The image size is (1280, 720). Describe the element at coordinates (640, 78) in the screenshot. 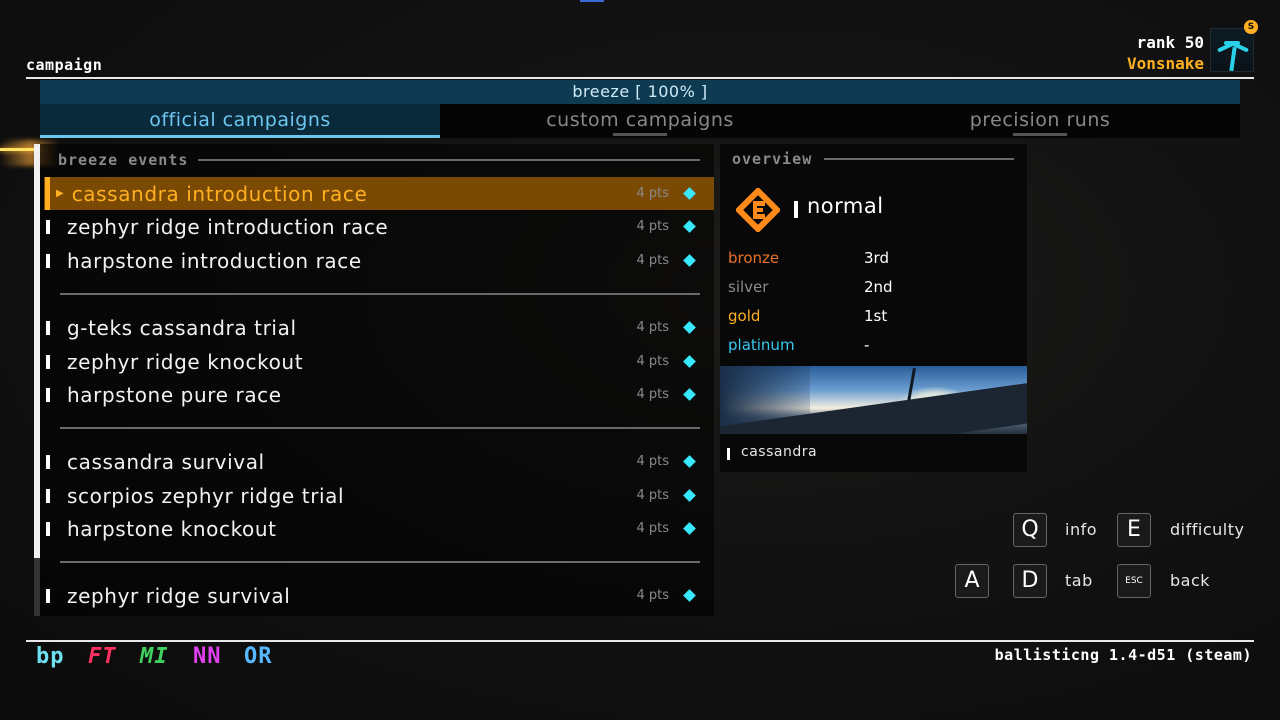

I see `header-divider` at that location.